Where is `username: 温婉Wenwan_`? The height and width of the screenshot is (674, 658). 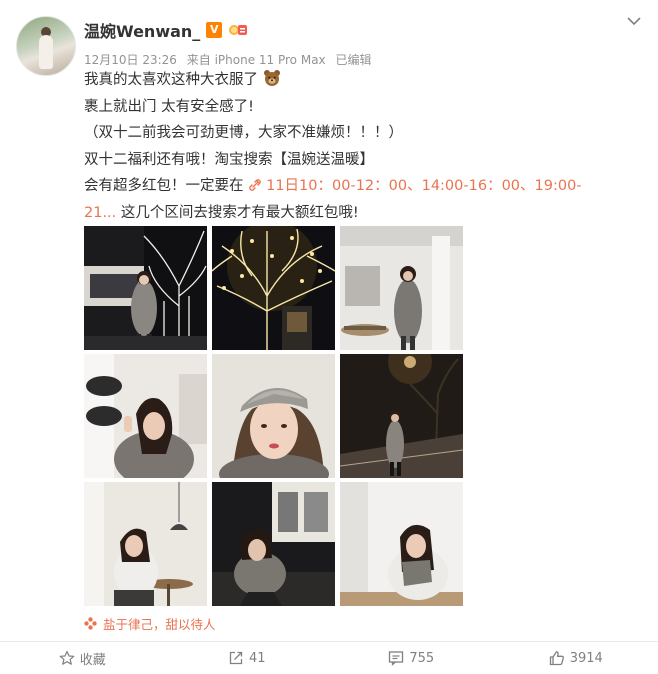 username: 温婉Wenwan_ is located at coordinates (142, 30).